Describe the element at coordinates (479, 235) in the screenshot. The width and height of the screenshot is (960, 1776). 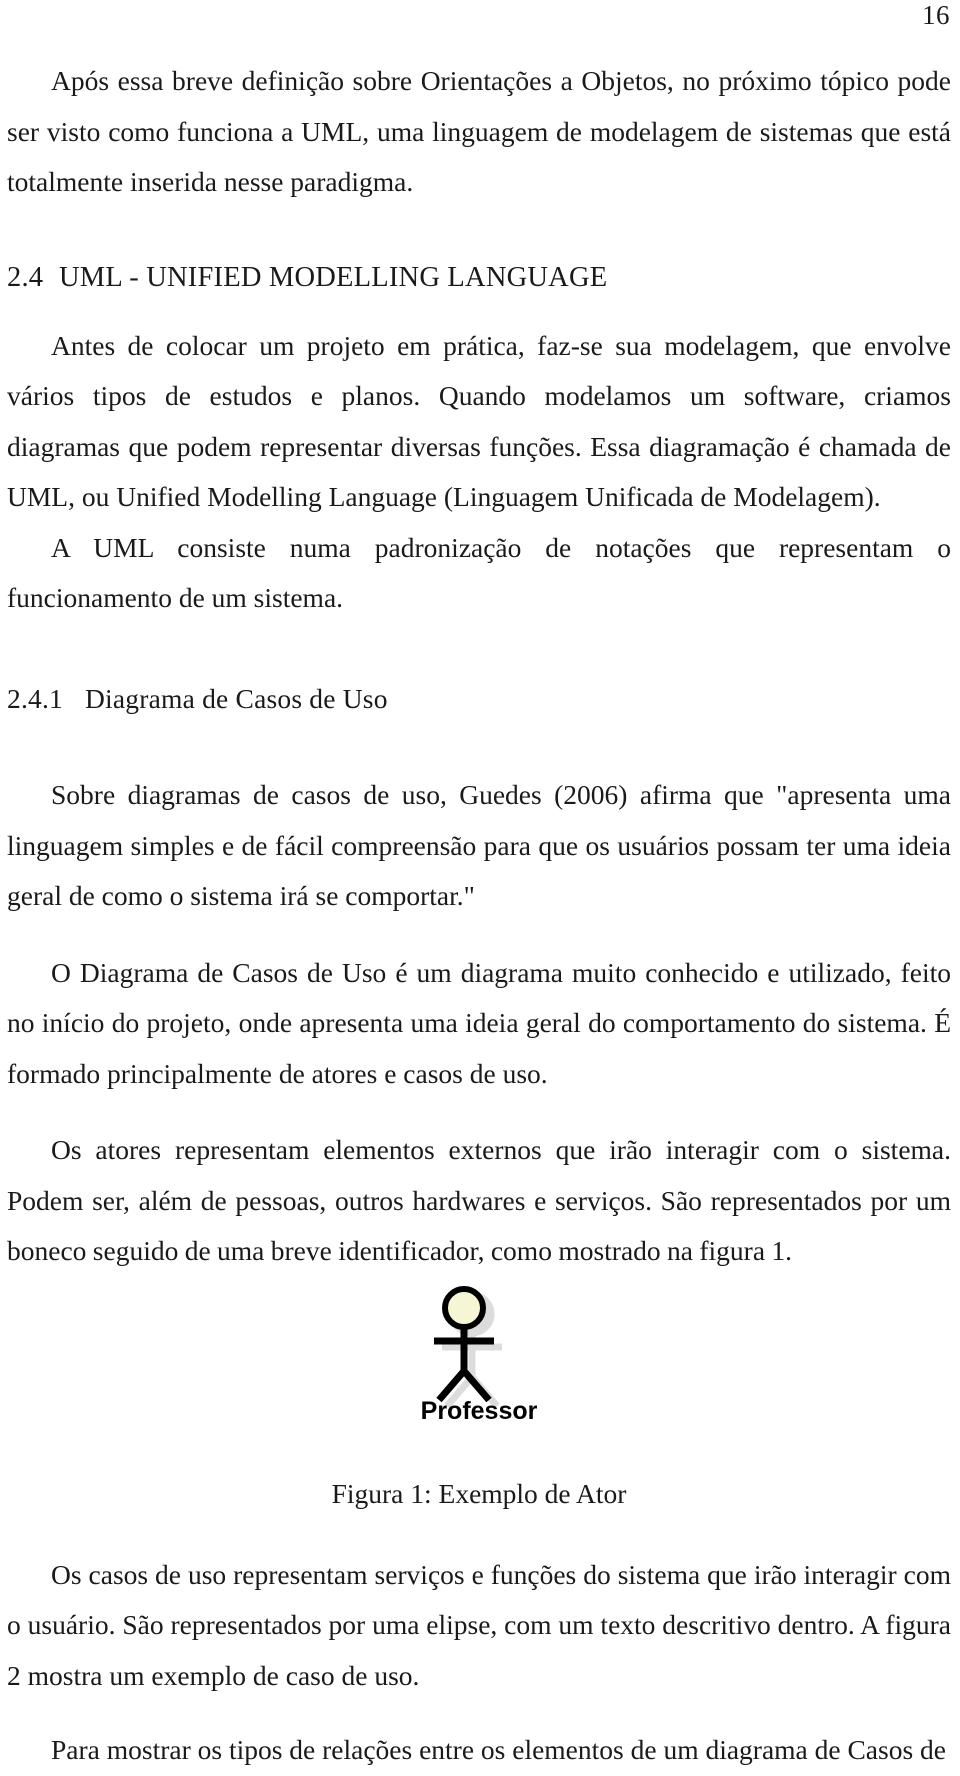
I see `spacer-before-section` at that location.